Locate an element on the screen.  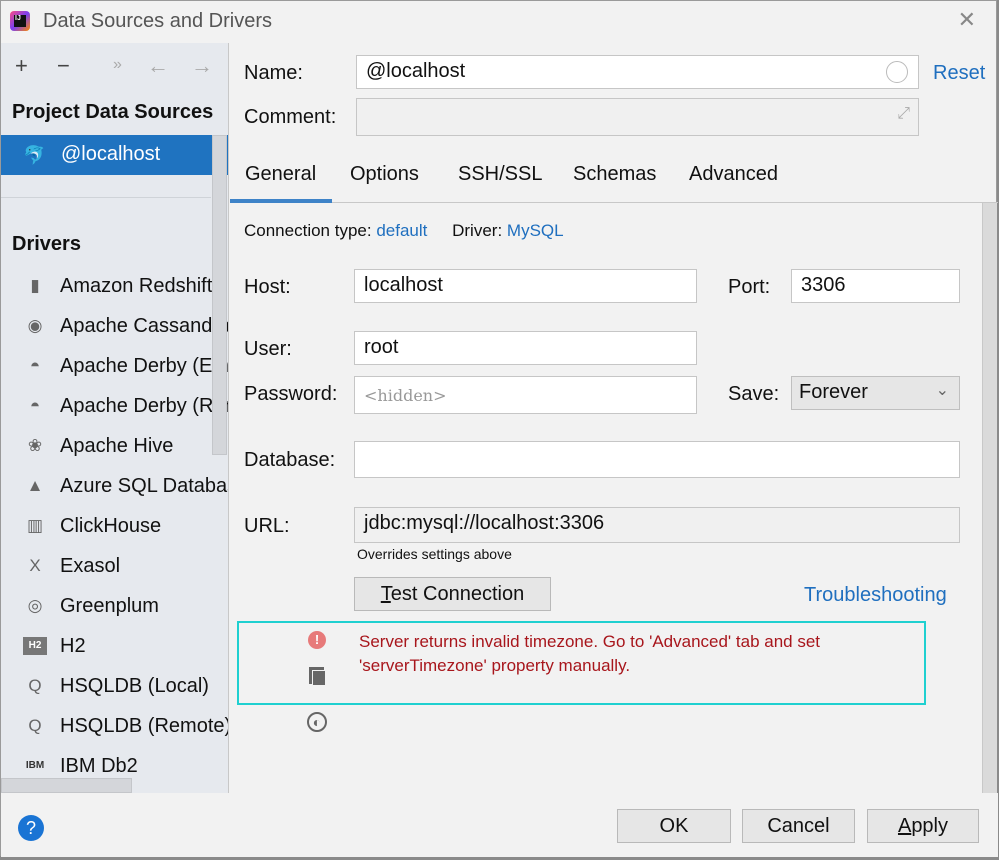
driver-item: H2 H2 is located at coordinates (114, 647).